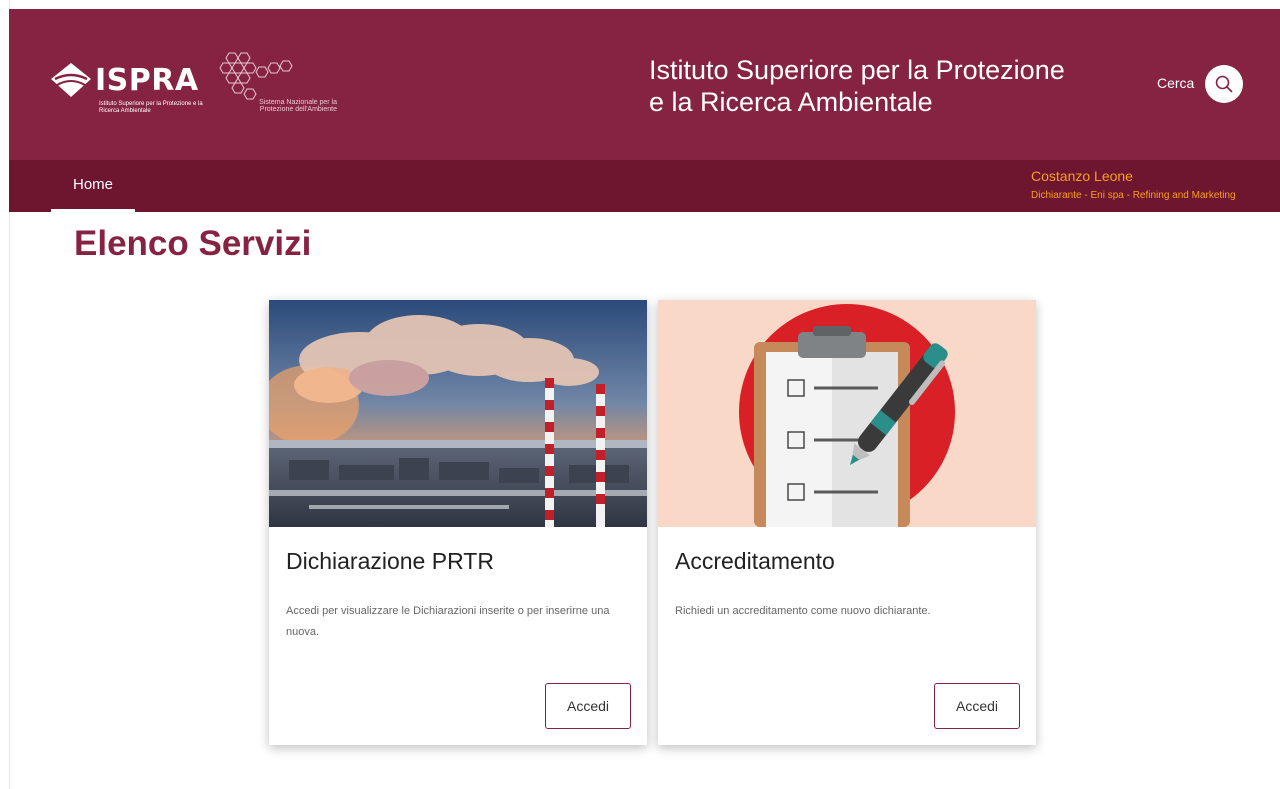  I want to click on ispra-brand-text: ISPRA, so click(147, 80).